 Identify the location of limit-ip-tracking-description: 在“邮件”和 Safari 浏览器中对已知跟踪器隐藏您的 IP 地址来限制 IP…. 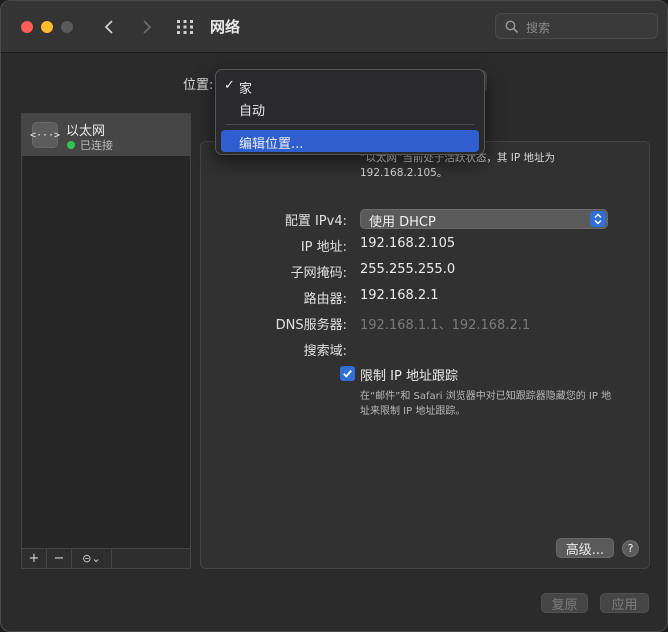
(486, 404).